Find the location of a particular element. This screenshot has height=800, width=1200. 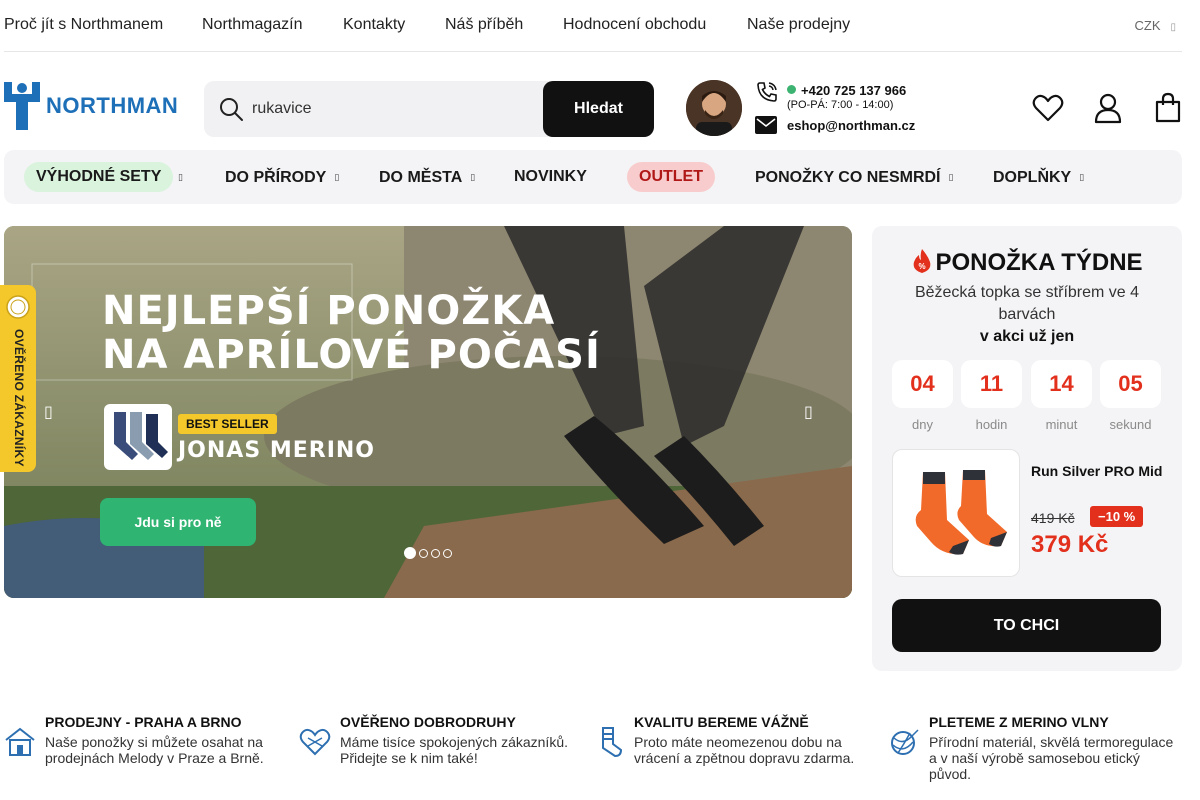

old-price: 419 Kč is located at coordinates (1053, 518).